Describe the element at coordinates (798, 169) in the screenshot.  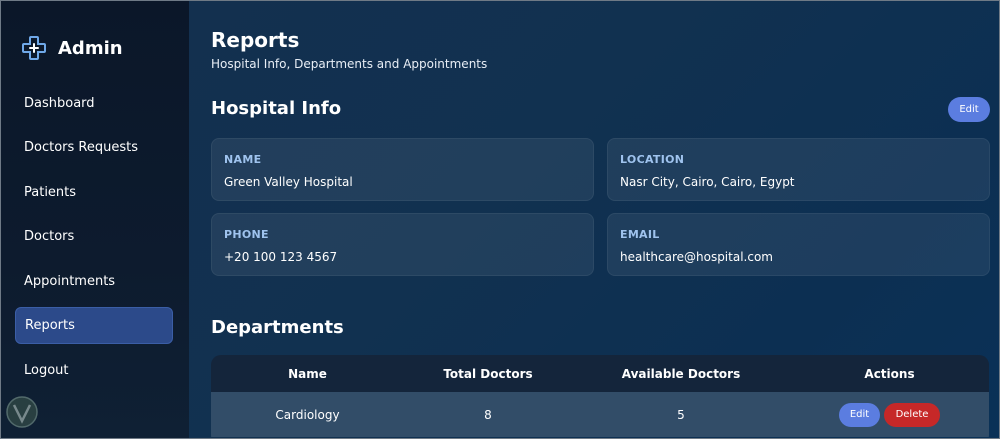
I see `info-card-location: LOCATION Nasr City, Cairo, Cairo, Egypt` at that location.